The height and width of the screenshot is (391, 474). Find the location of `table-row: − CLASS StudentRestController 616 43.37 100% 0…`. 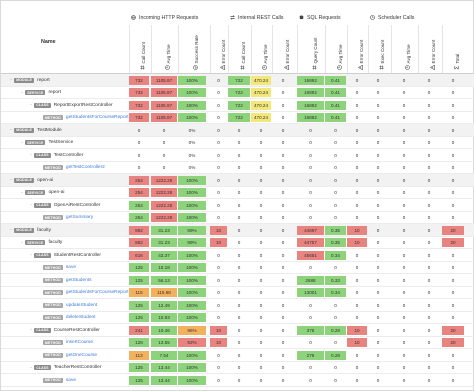

table-row: − CLASS StudentRestController 616 43.37 100% 0… is located at coordinates (237, 255).